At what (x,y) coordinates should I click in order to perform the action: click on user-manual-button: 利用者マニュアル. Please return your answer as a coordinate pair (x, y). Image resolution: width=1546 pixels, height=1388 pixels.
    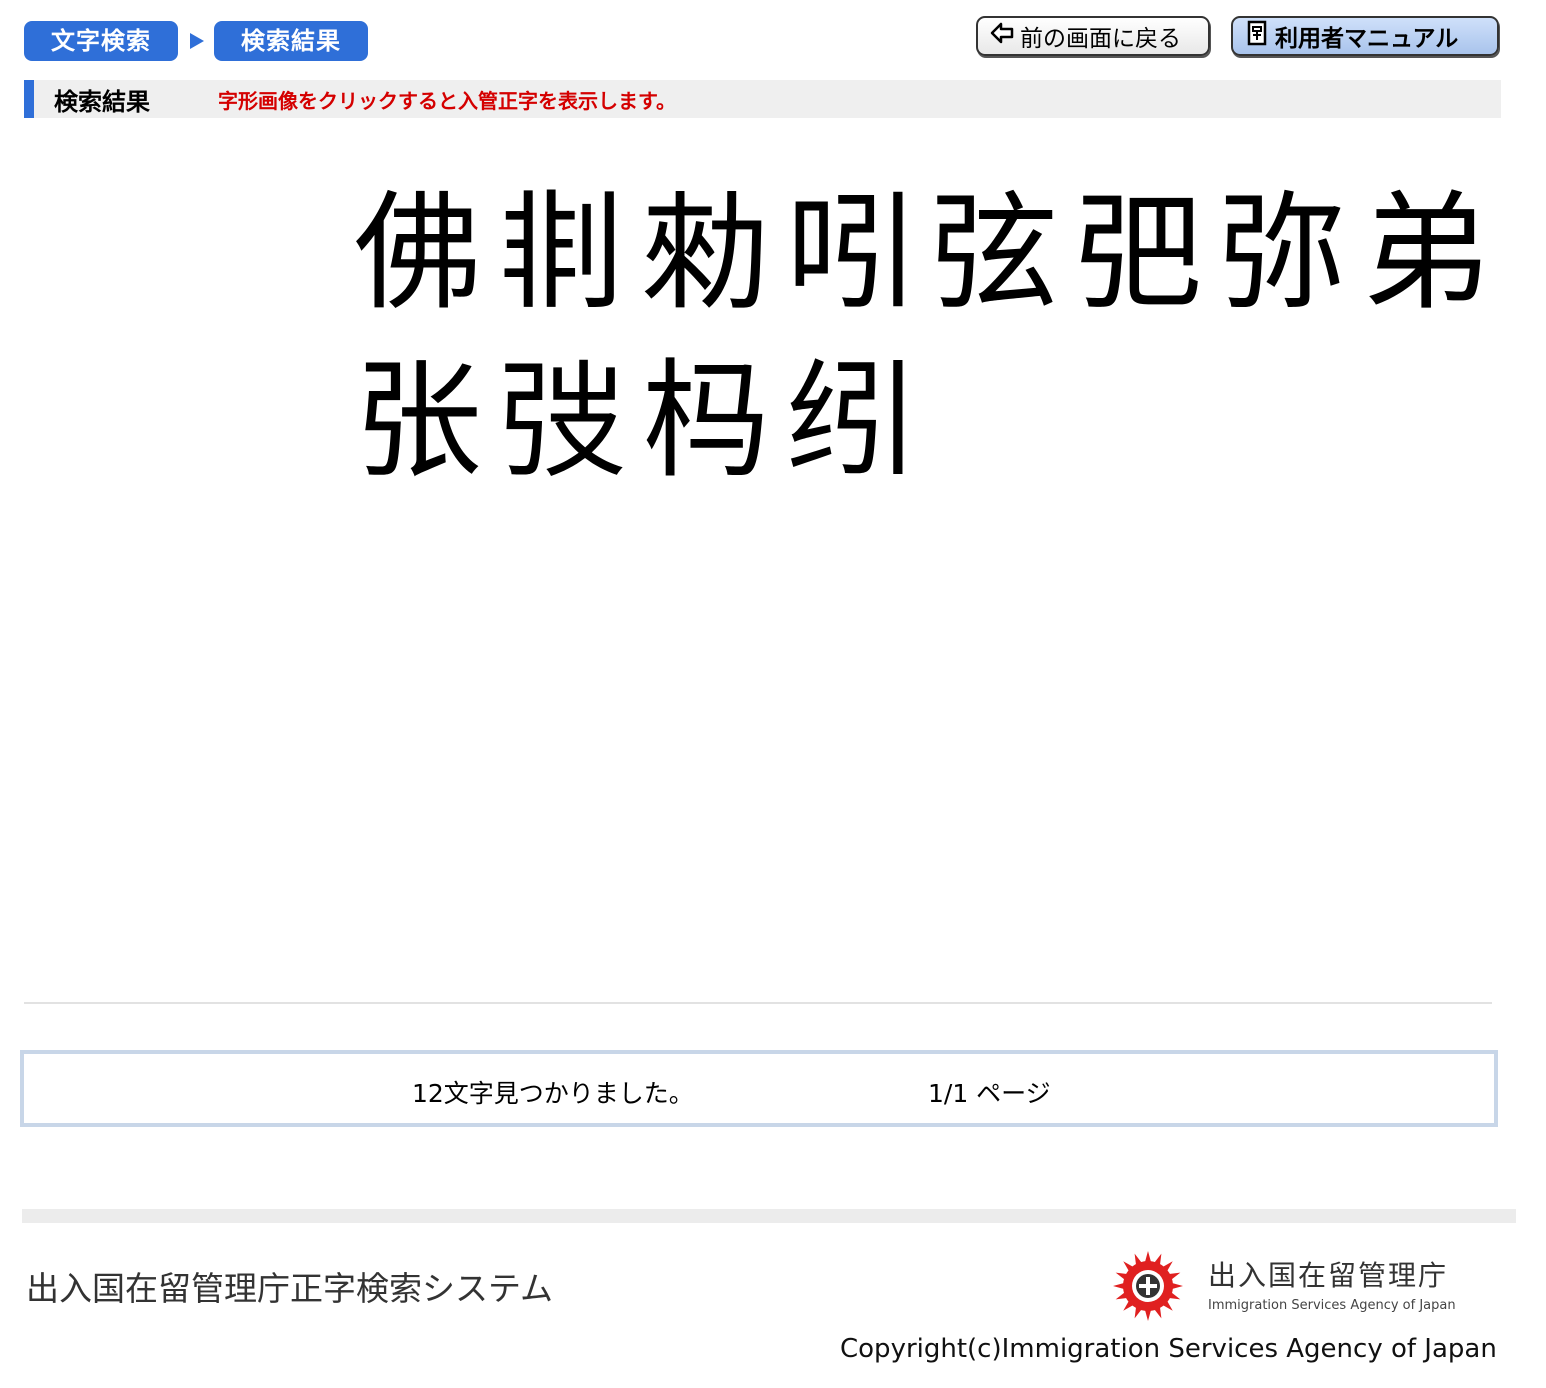
    Looking at the image, I should click on (1365, 36).